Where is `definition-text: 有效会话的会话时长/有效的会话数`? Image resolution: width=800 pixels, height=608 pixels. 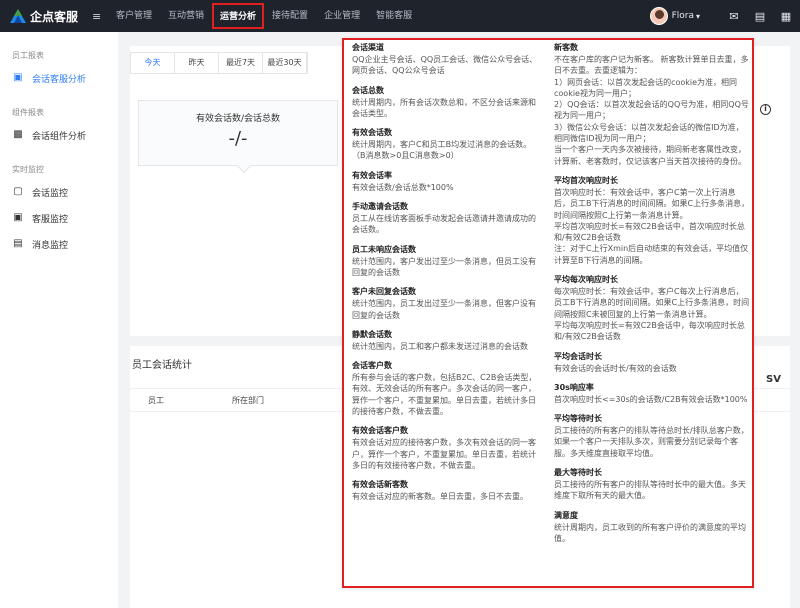
definition-text: 有效会话的会话时长/有效的会话数 is located at coordinates (615, 368).